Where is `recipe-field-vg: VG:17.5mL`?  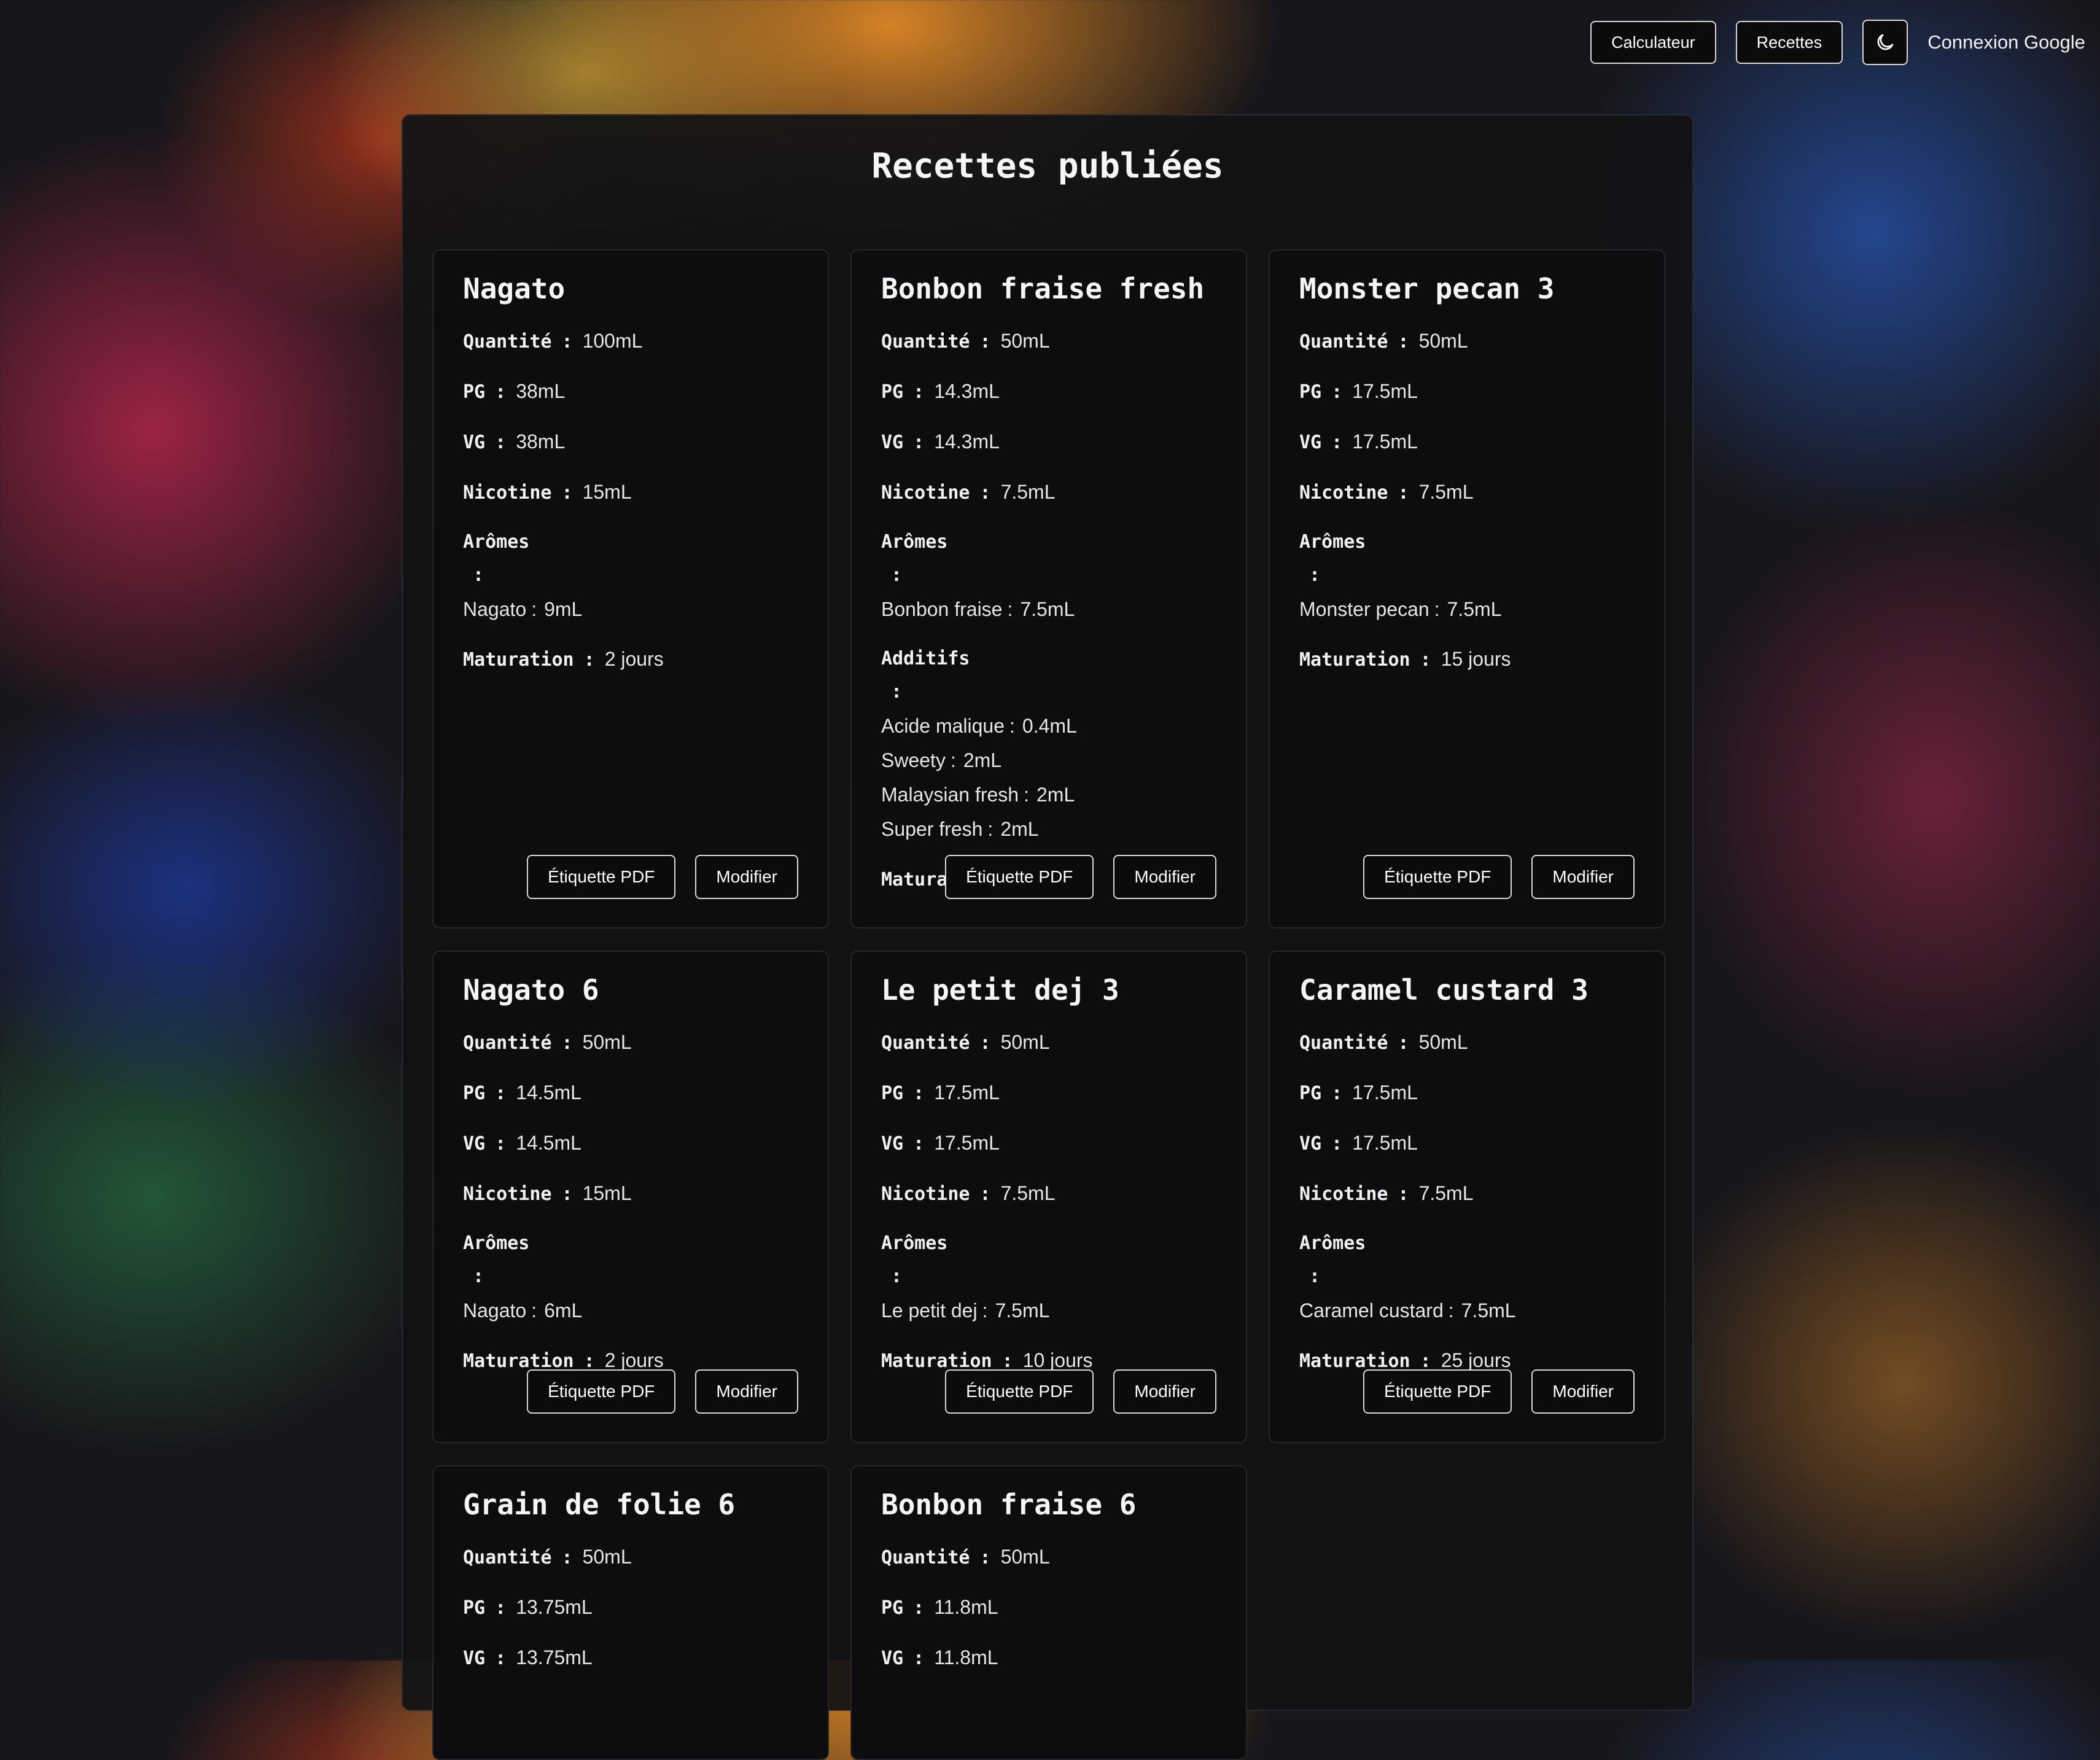
recipe-field-vg: VG:17.5mL is located at coordinates (1467, 442).